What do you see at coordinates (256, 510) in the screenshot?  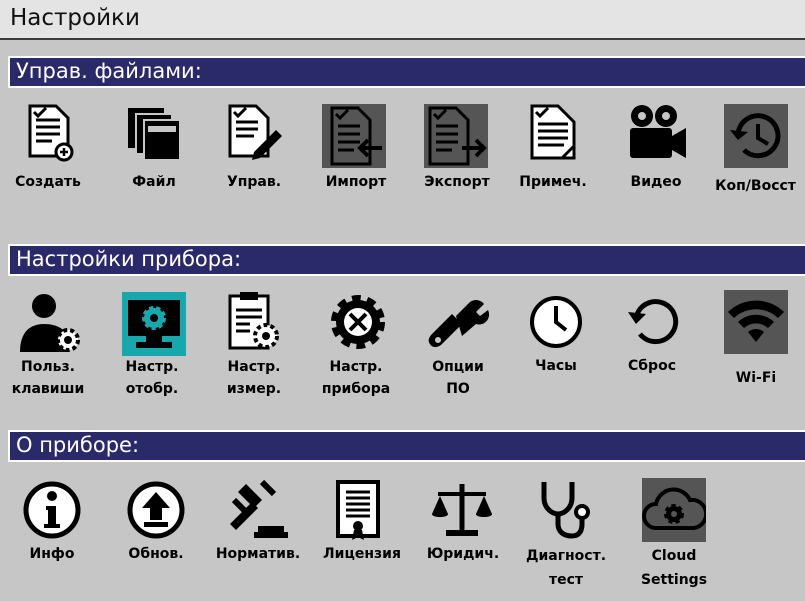 I see `gavel-icon` at bounding box center [256, 510].